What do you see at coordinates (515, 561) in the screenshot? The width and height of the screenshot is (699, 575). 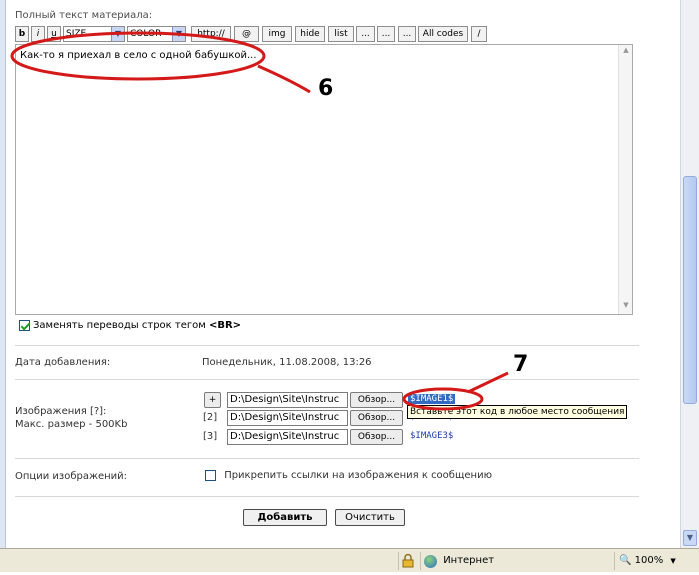 I see `zone-indicator: Интернет` at bounding box center [515, 561].